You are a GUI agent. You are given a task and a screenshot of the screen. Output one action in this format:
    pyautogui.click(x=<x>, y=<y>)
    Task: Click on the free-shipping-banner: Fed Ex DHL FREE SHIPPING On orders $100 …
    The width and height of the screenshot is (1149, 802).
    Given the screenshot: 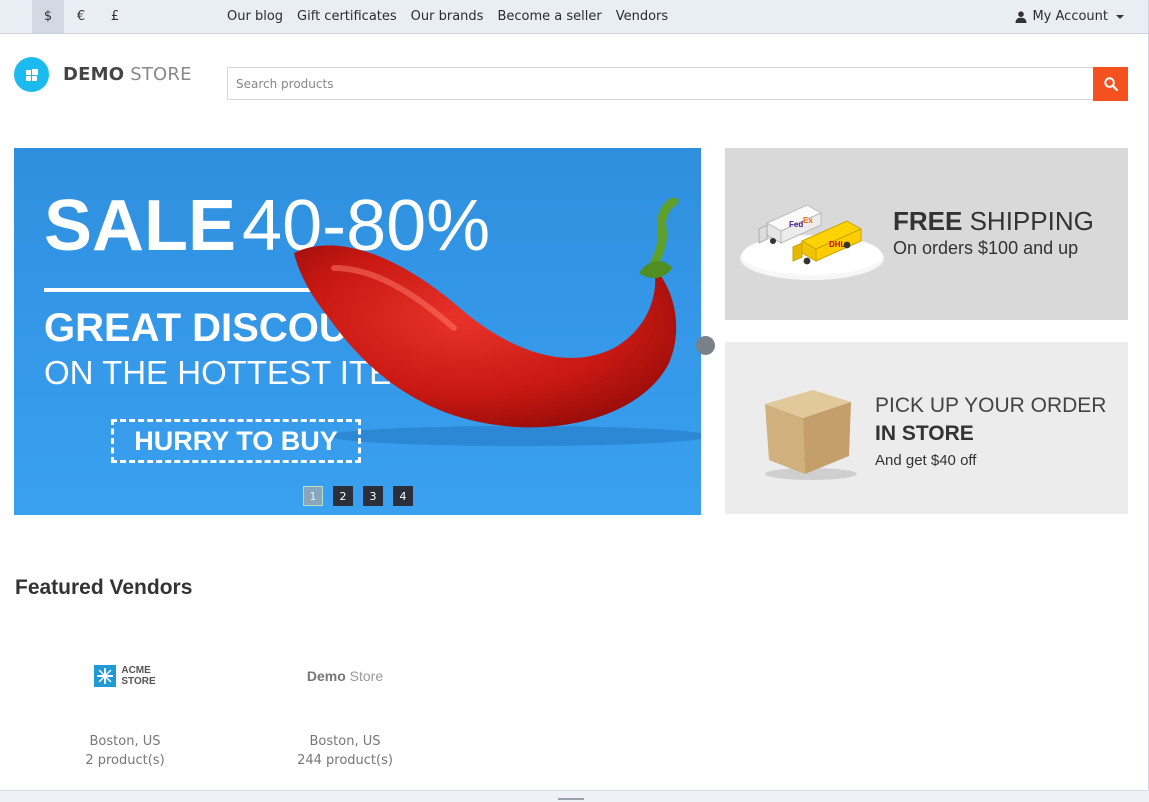 What is the action you would take?
    pyautogui.click(x=926, y=234)
    